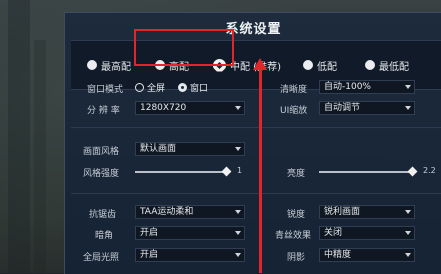 This screenshot has height=274, width=441. I want to click on clarity-label: 清晰度, so click(294, 90).